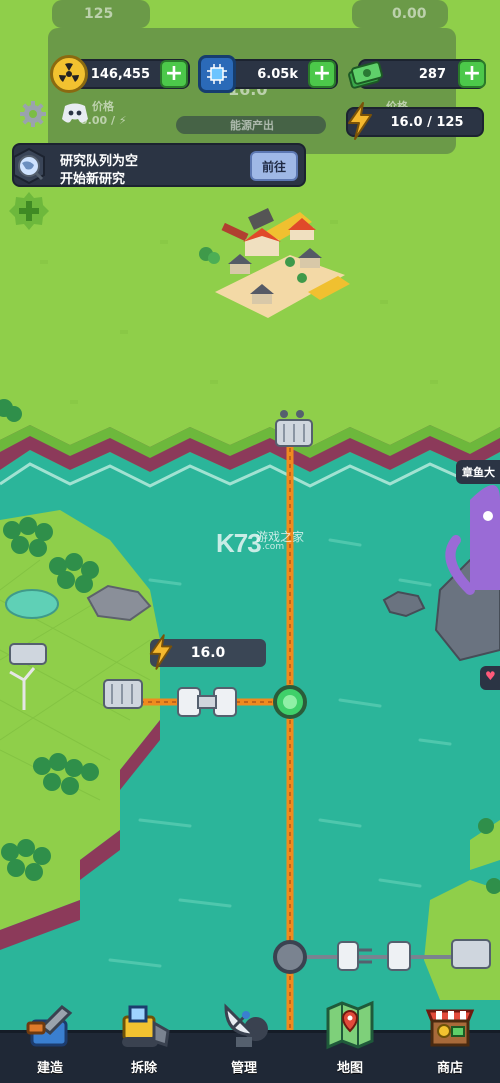 This screenshot has width=500, height=1083. What do you see at coordinates (217, 74) in the screenshot?
I see `chip-icon` at bounding box center [217, 74].